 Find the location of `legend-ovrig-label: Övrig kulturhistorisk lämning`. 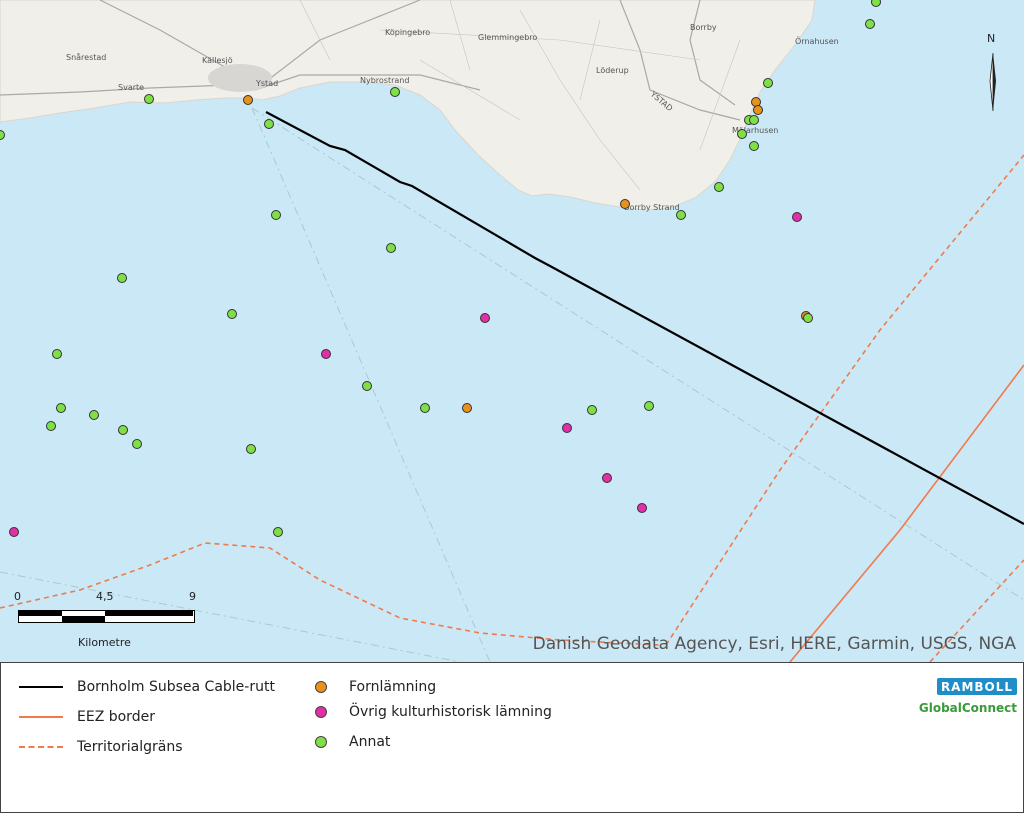

legend-ovrig-label: Övrig kulturhistorisk lämning is located at coordinates (450, 712).